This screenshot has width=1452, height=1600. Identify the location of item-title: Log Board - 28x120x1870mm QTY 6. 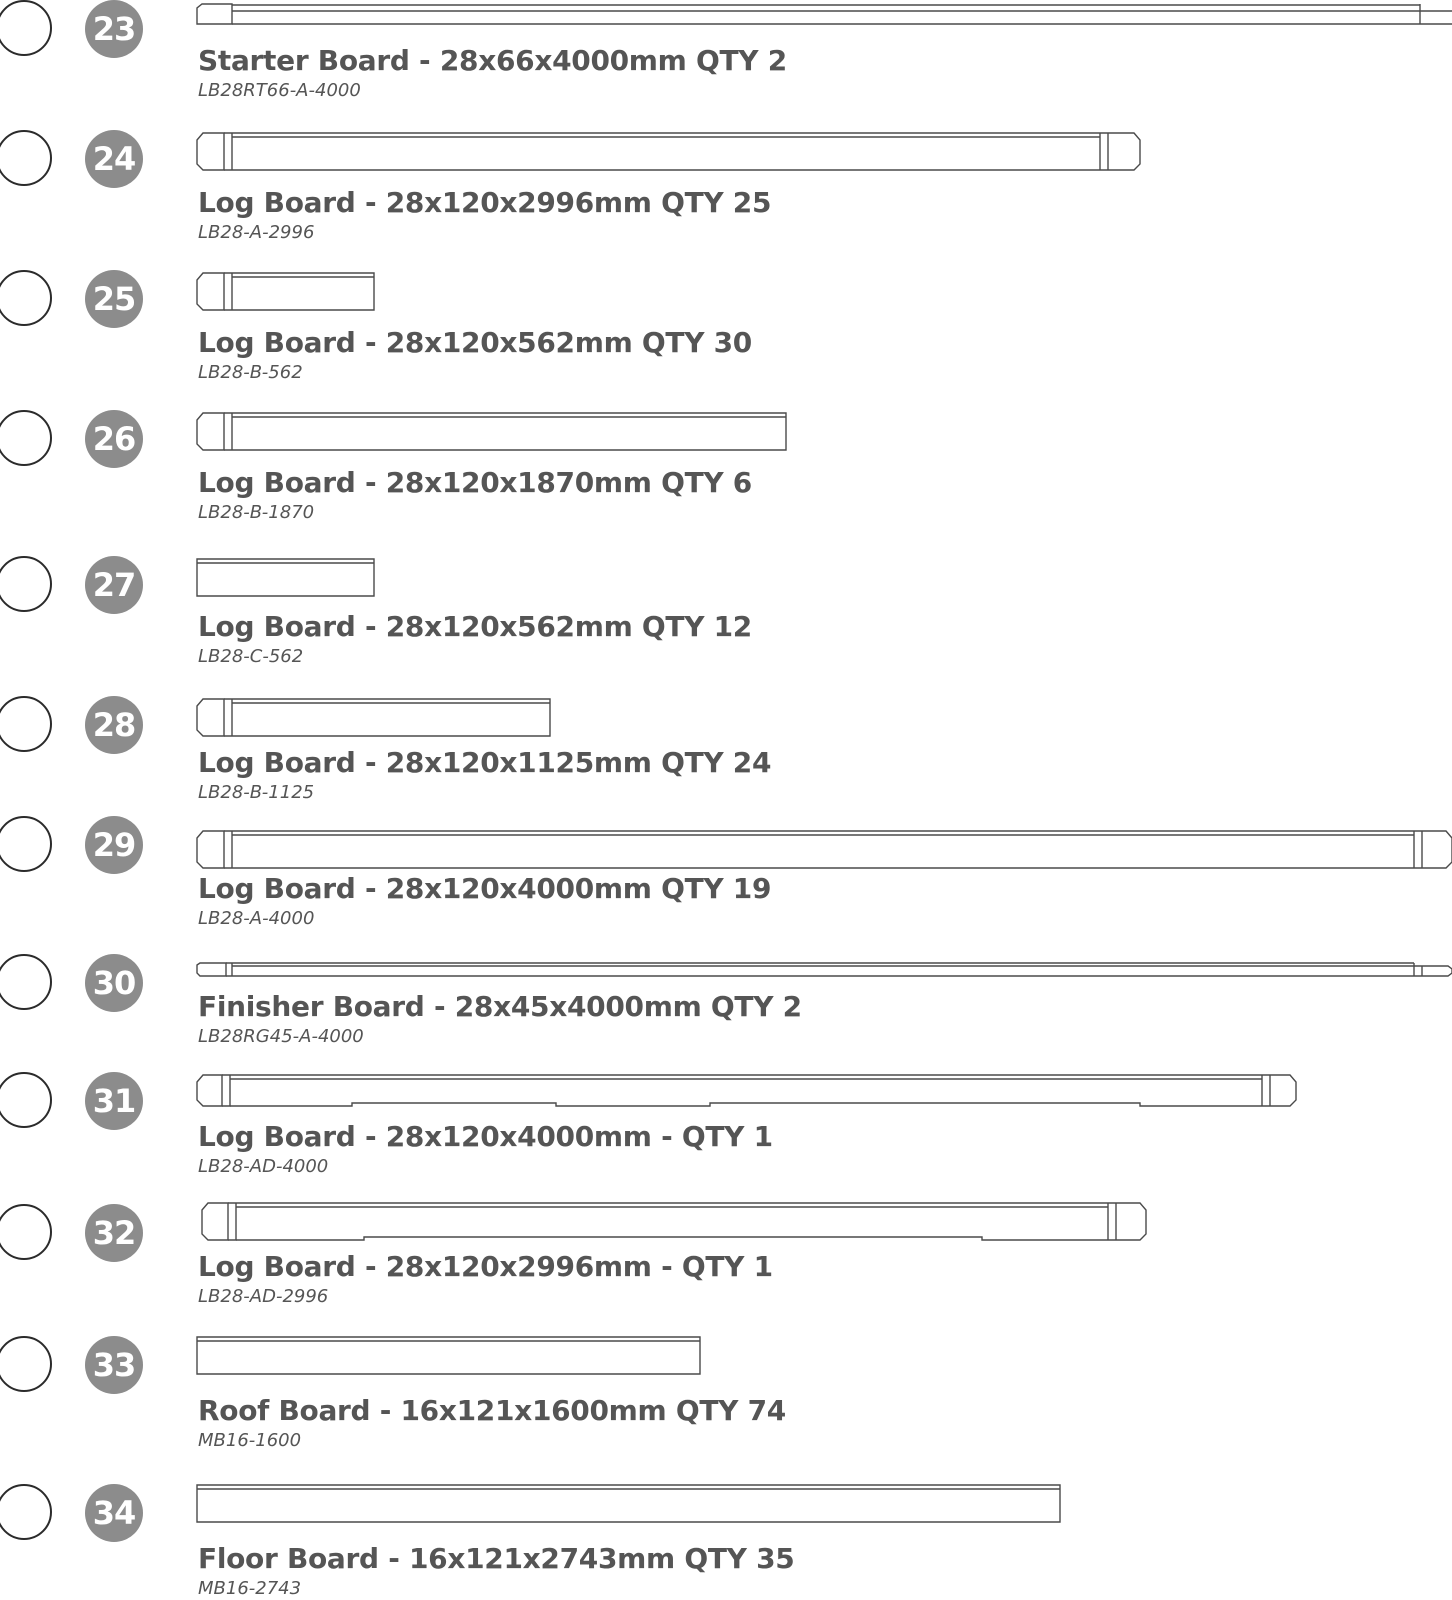
(475, 482).